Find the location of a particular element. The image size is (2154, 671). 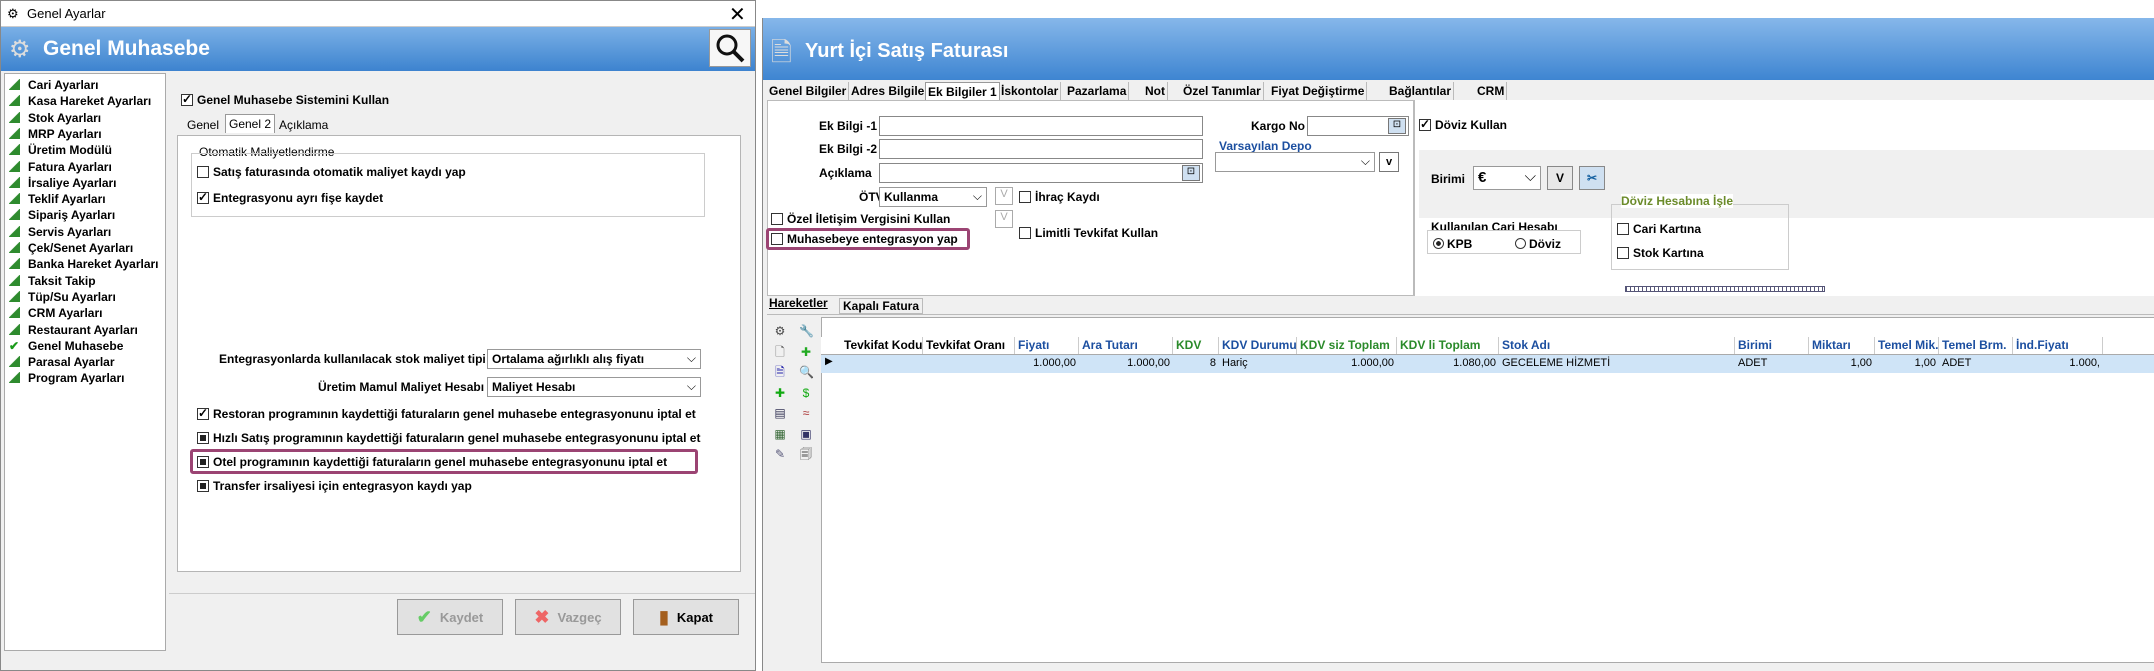

column-header: Fiyatı is located at coordinates (1047, 345).